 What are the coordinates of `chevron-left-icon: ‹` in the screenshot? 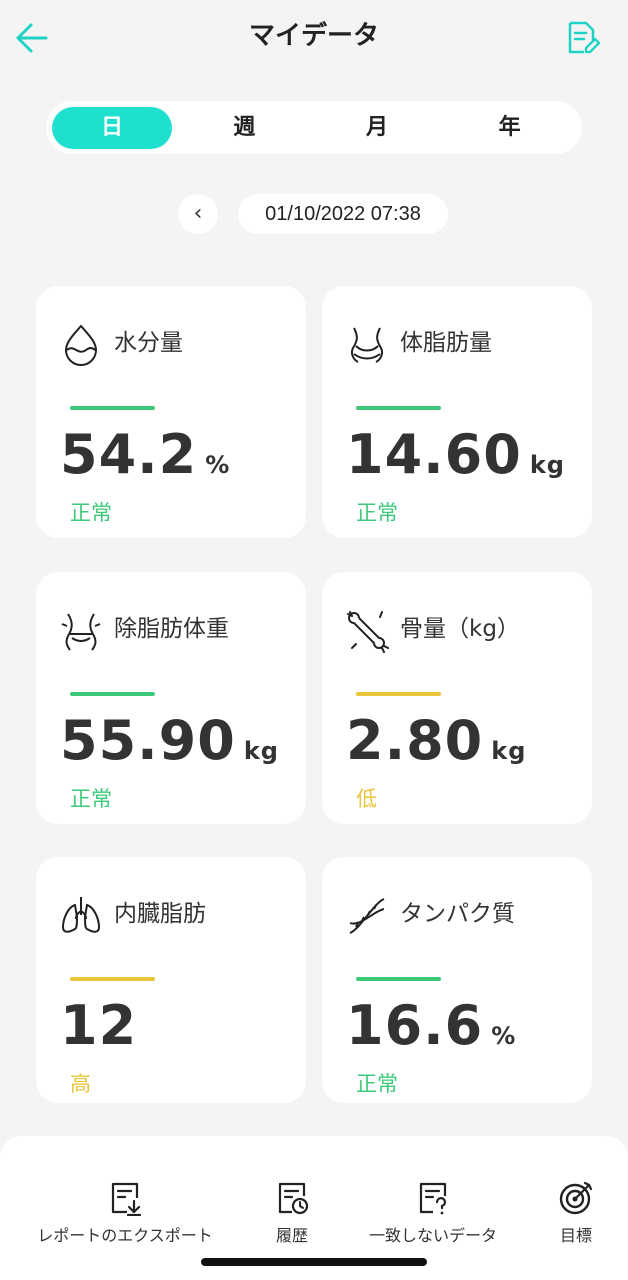 It's located at (198, 213).